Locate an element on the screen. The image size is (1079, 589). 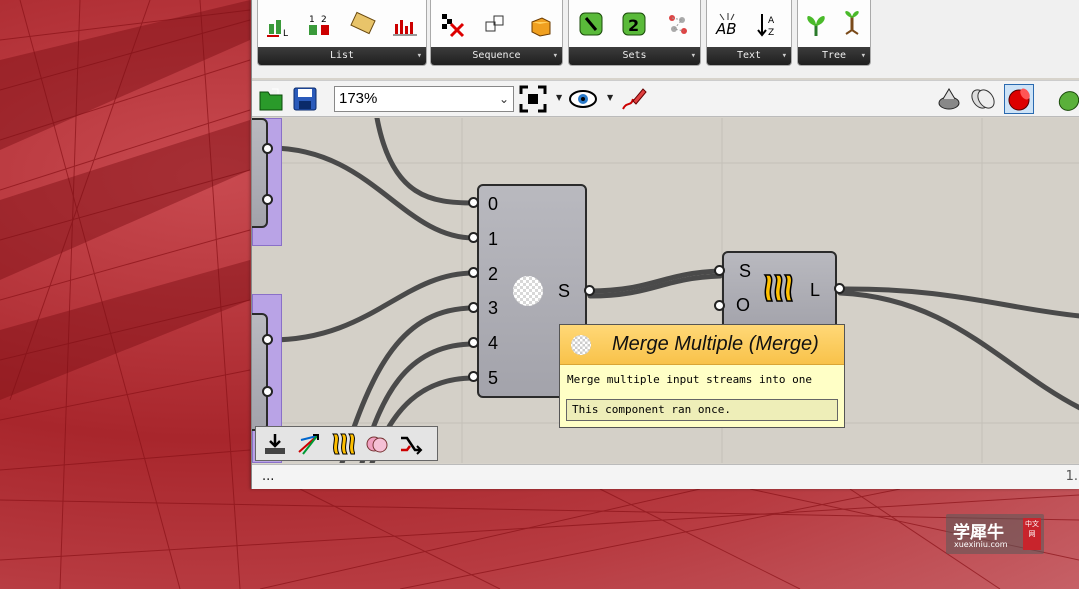
sort-list-icon is located at coordinates (363, 24).